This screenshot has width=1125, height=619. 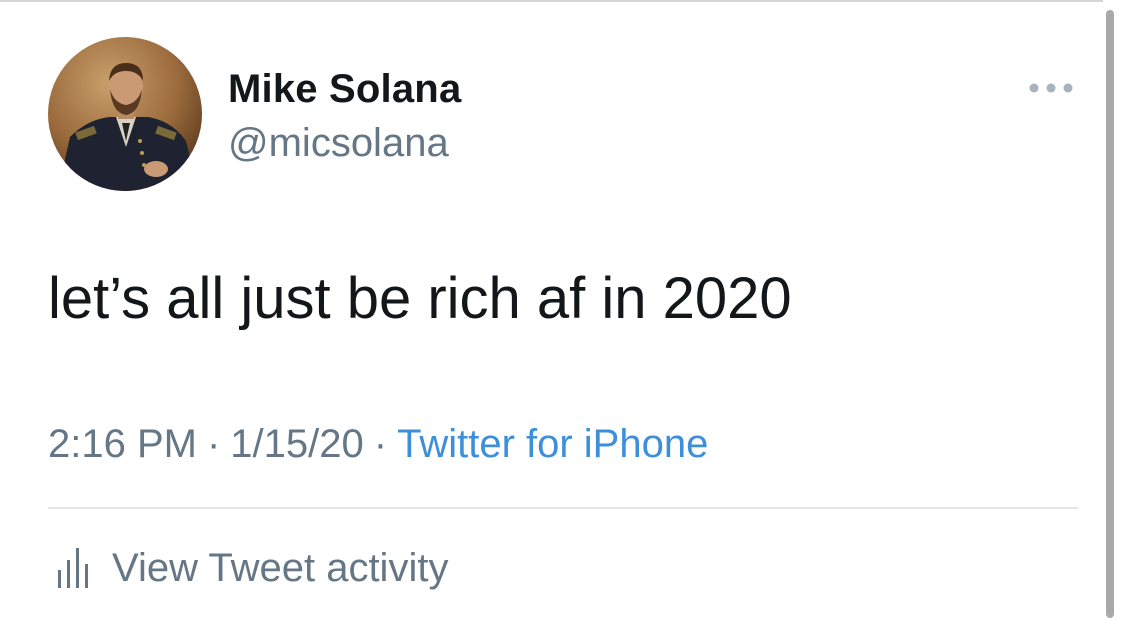 I want to click on more-icon, so click(x=1051, y=88).